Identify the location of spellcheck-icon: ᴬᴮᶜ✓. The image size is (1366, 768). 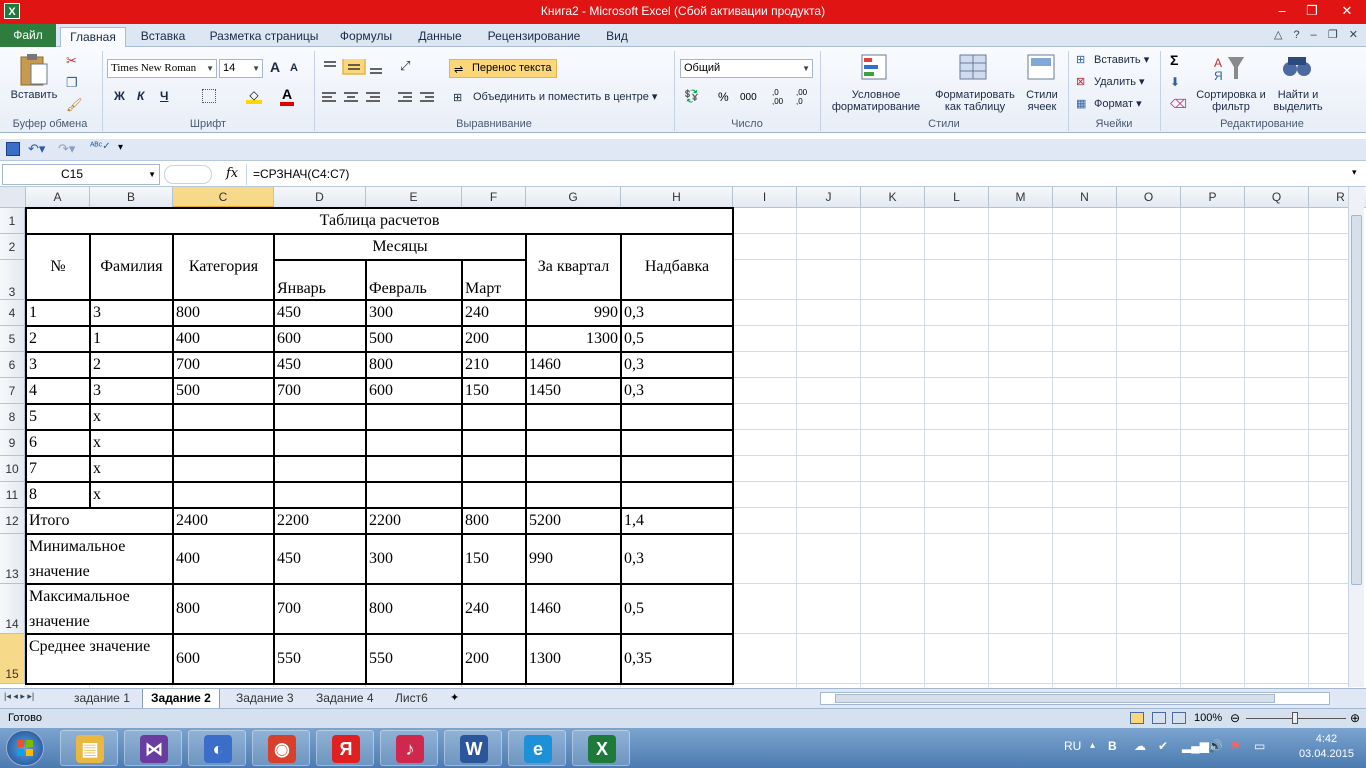
(100, 146).